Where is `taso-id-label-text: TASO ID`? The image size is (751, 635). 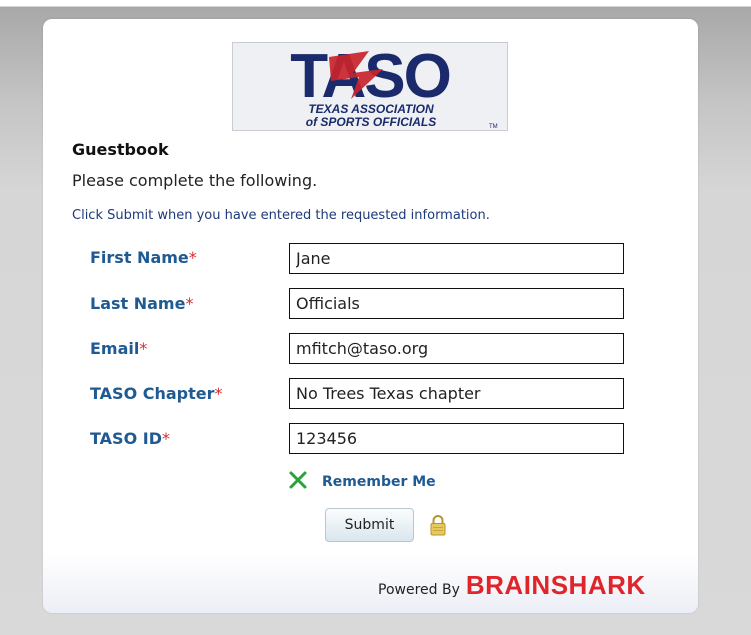 taso-id-label-text: TASO ID is located at coordinates (126, 438).